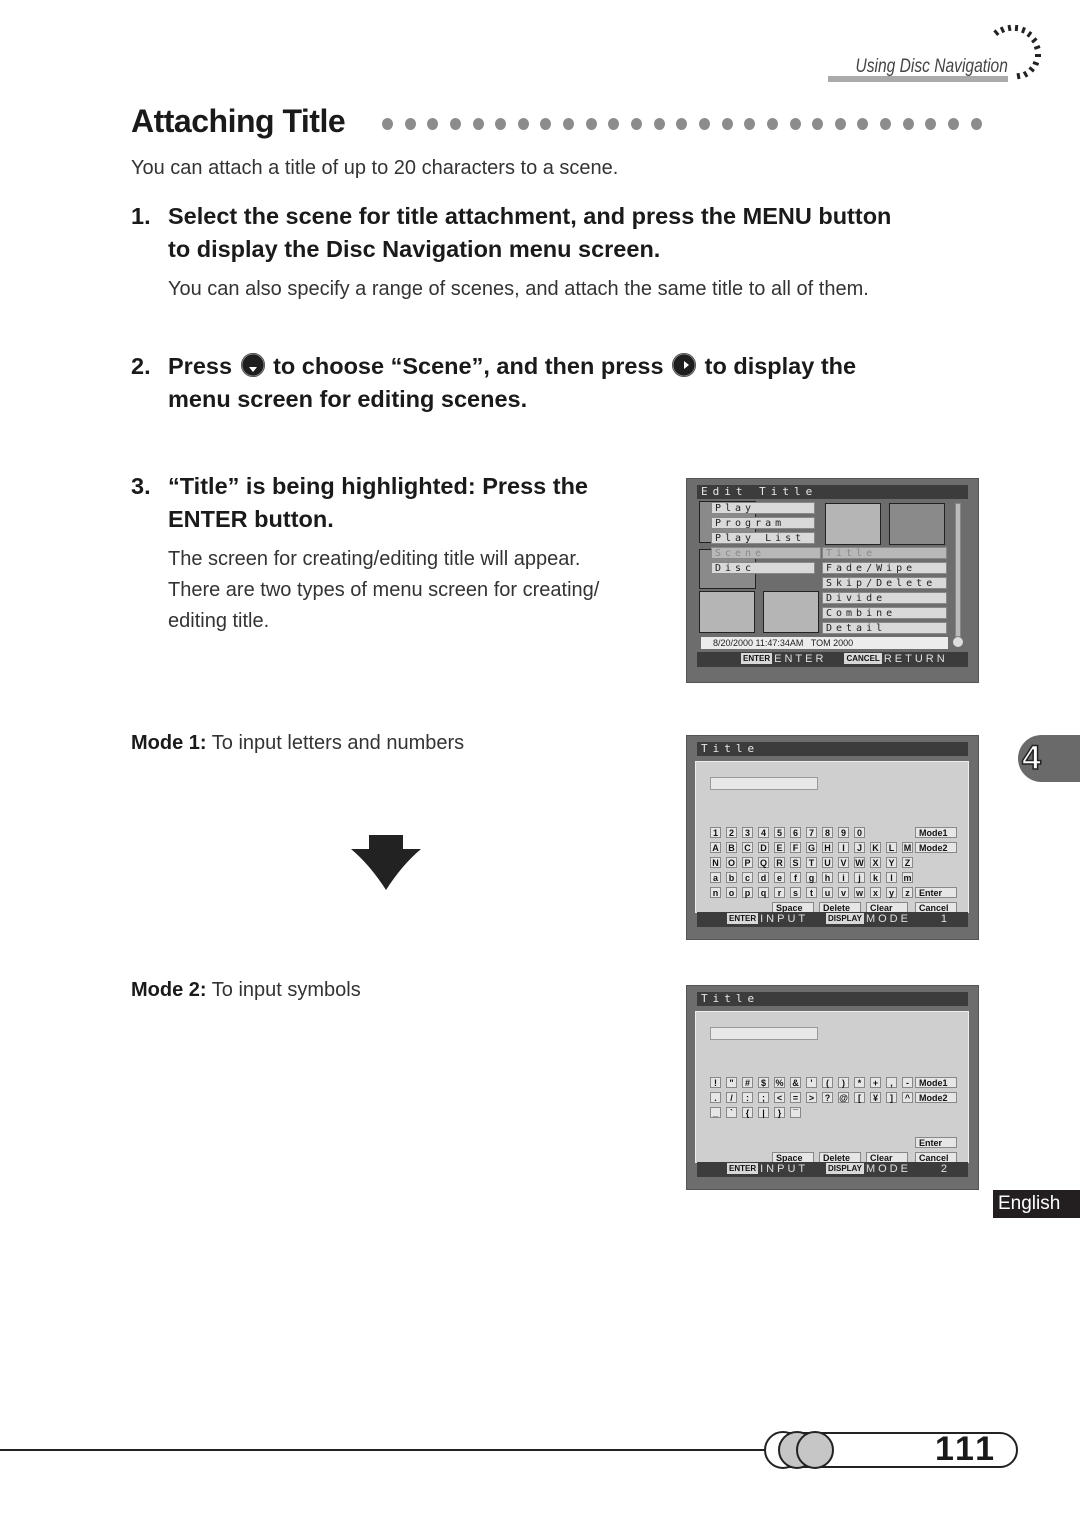  Describe the element at coordinates (763, 1082) in the screenshot. I see `key-button: $` at that location.